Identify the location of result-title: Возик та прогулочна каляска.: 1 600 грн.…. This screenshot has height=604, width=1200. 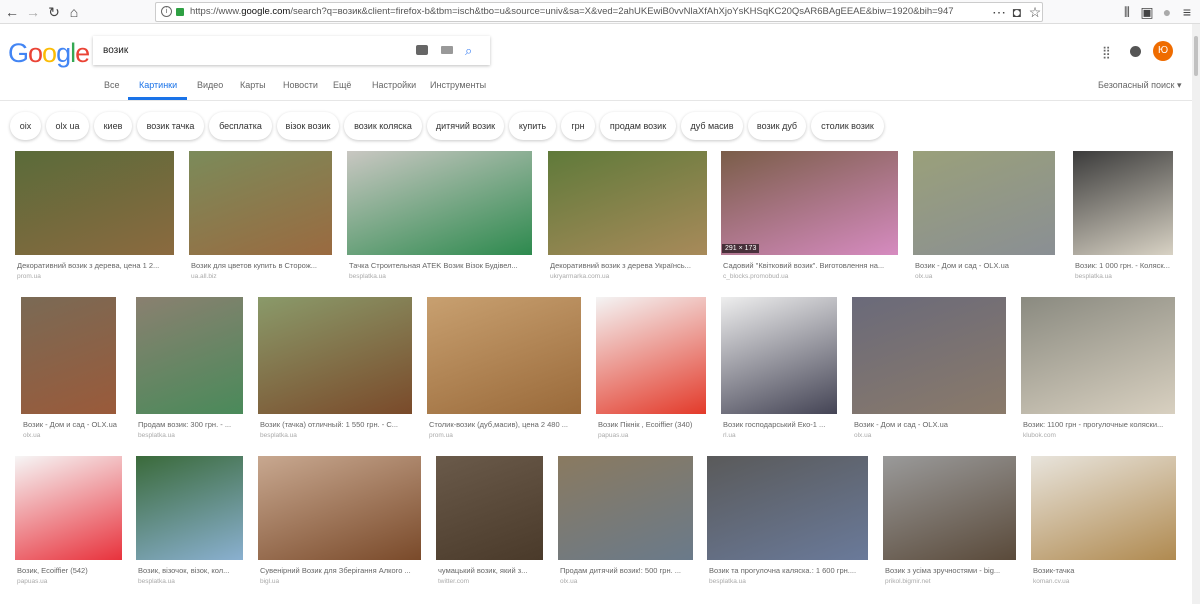
(799, 570).